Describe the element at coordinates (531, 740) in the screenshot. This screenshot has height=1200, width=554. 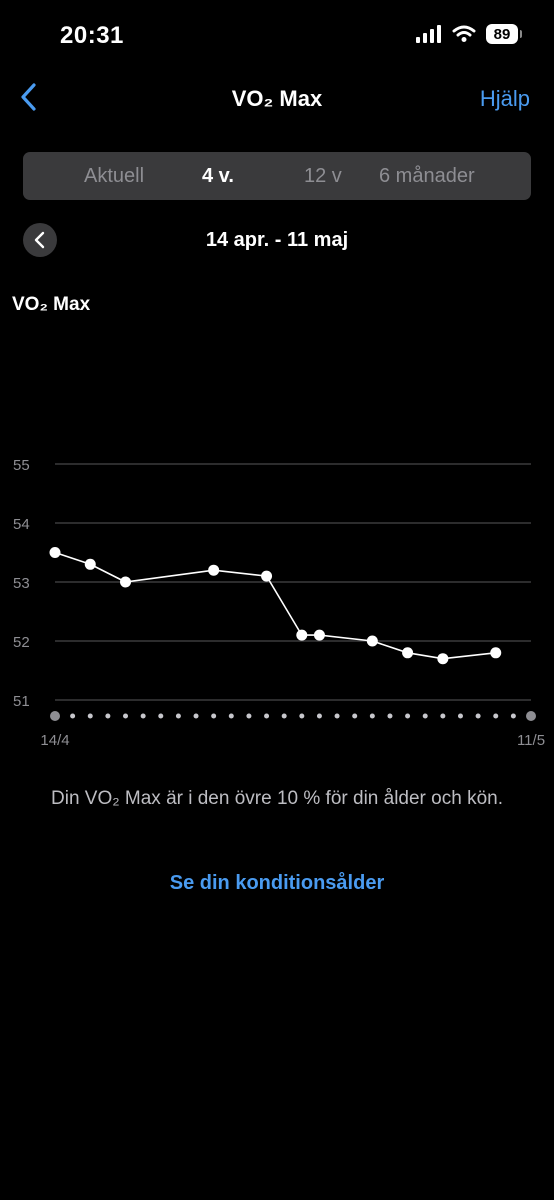
I see `x-tick-label: 11/5` at that location.